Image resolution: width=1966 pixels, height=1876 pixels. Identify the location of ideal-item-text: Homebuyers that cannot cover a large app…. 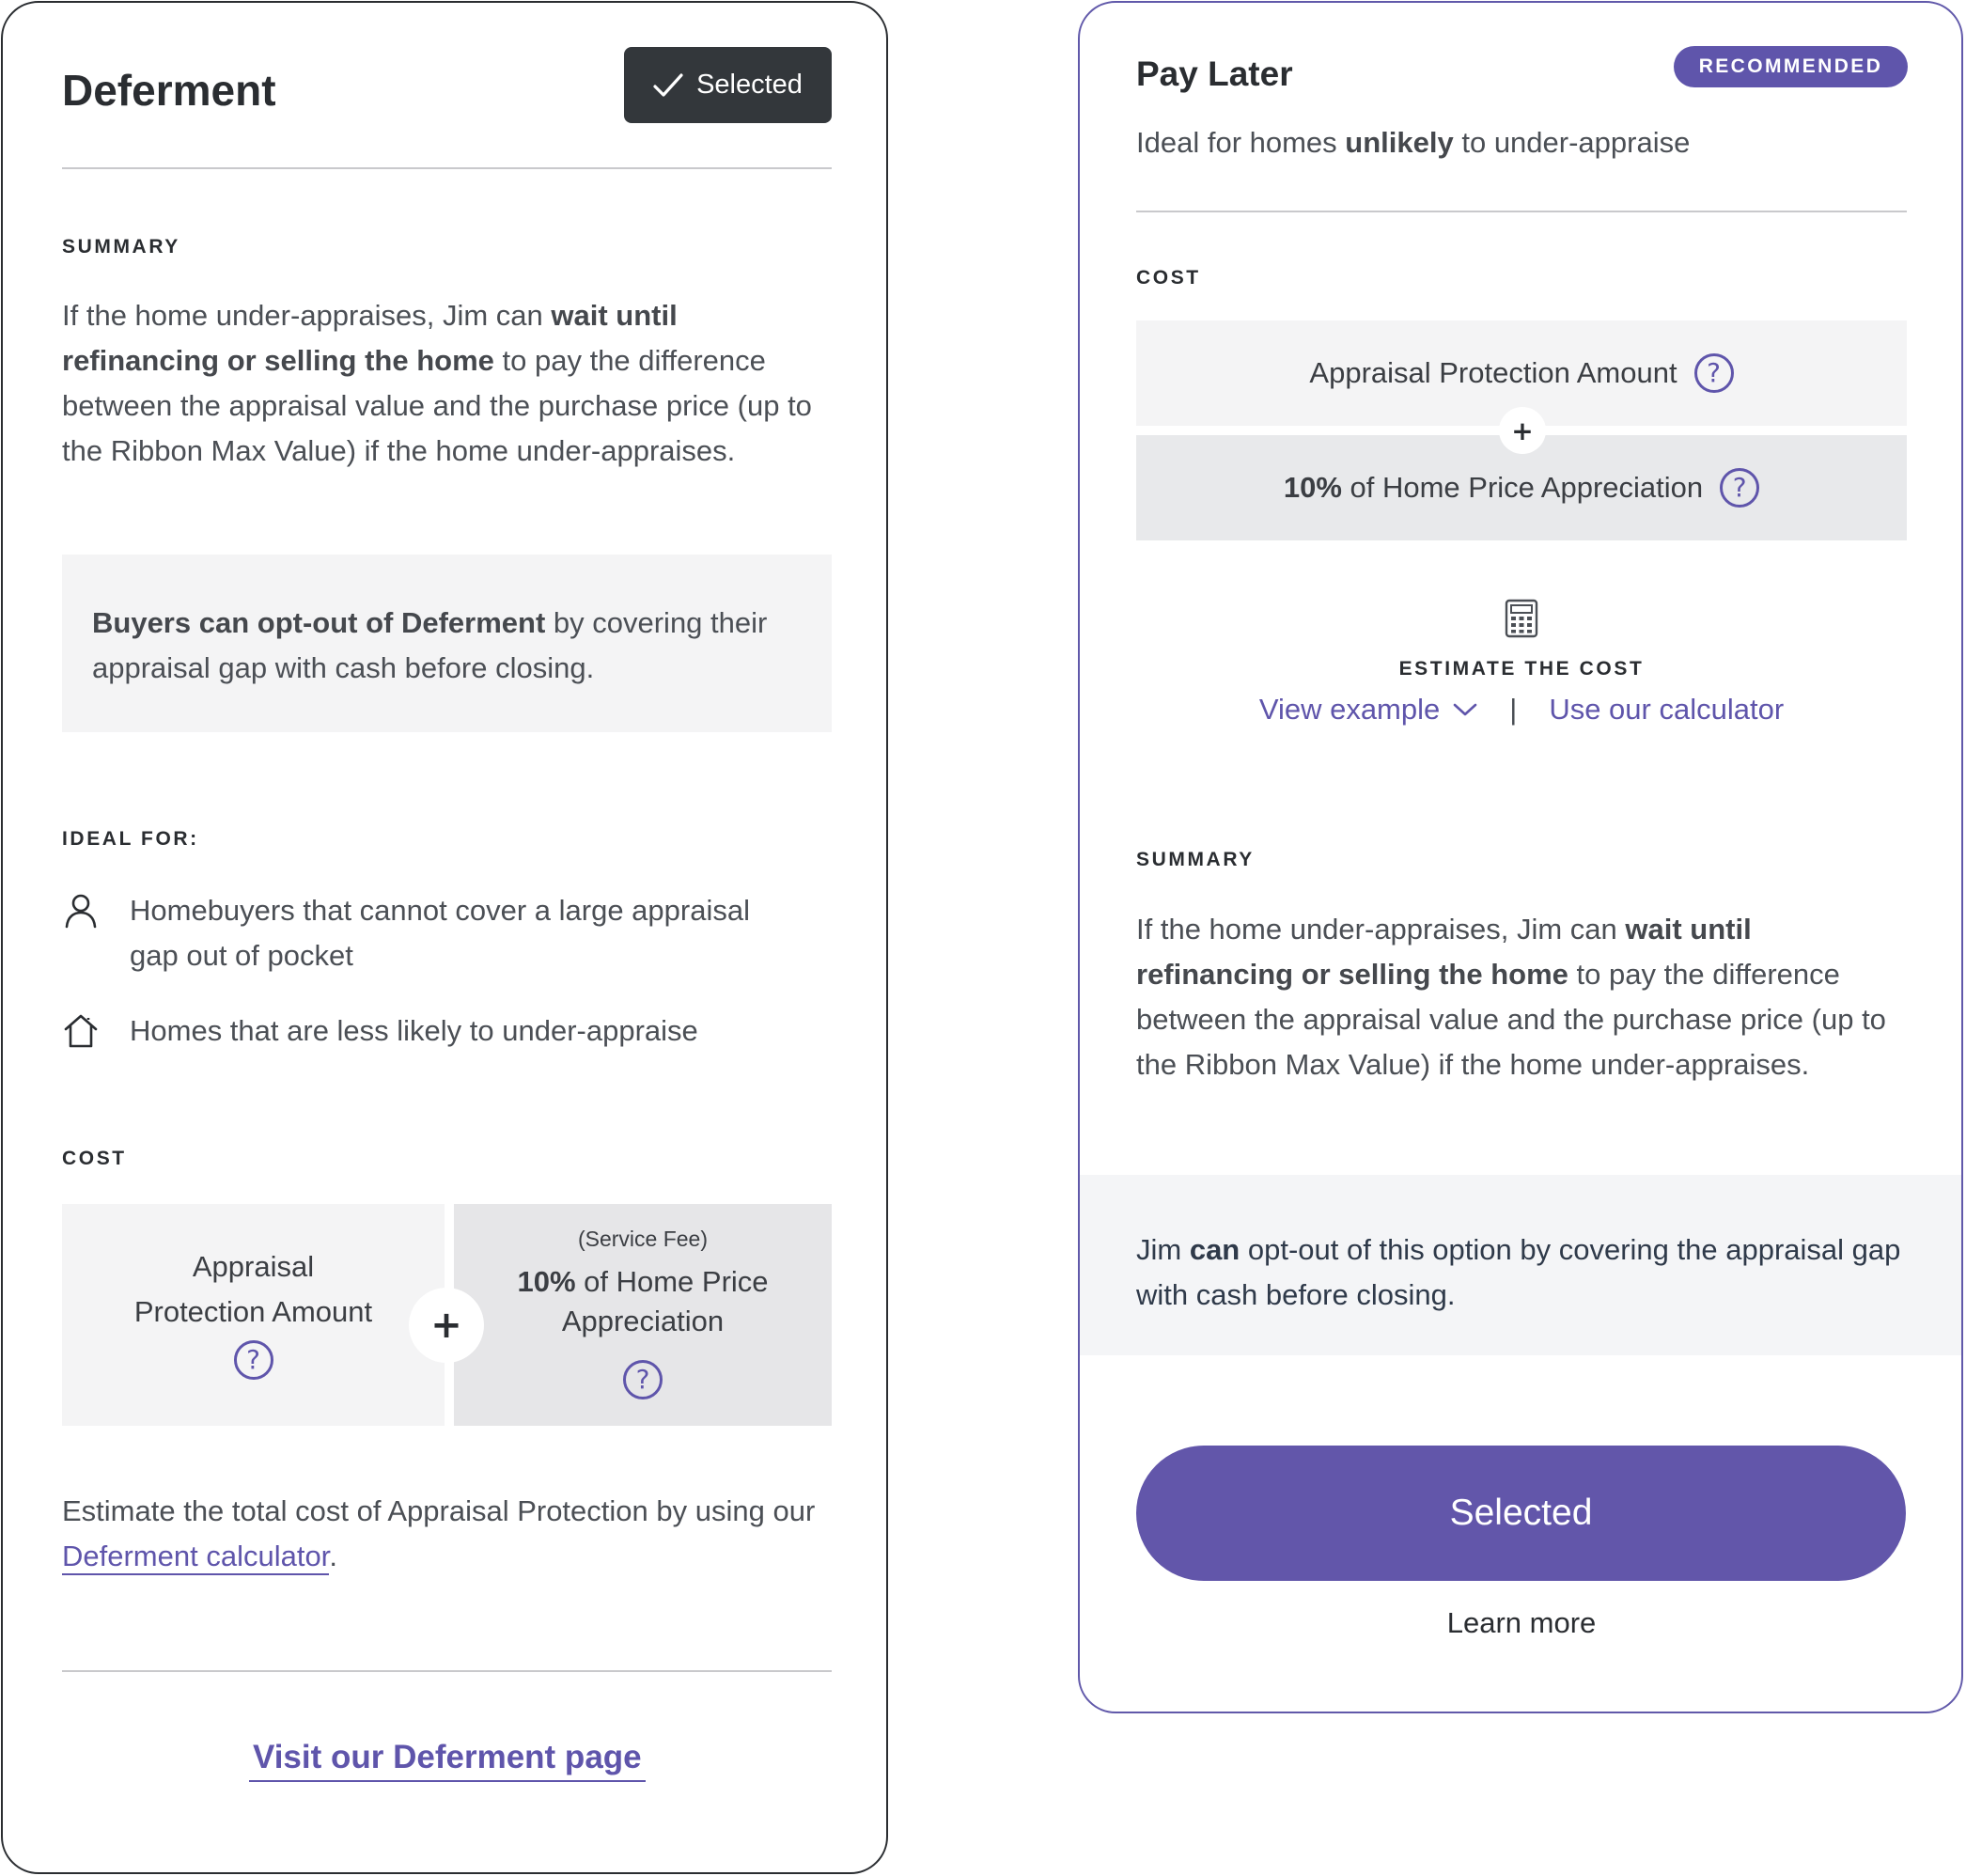
(440, 933).